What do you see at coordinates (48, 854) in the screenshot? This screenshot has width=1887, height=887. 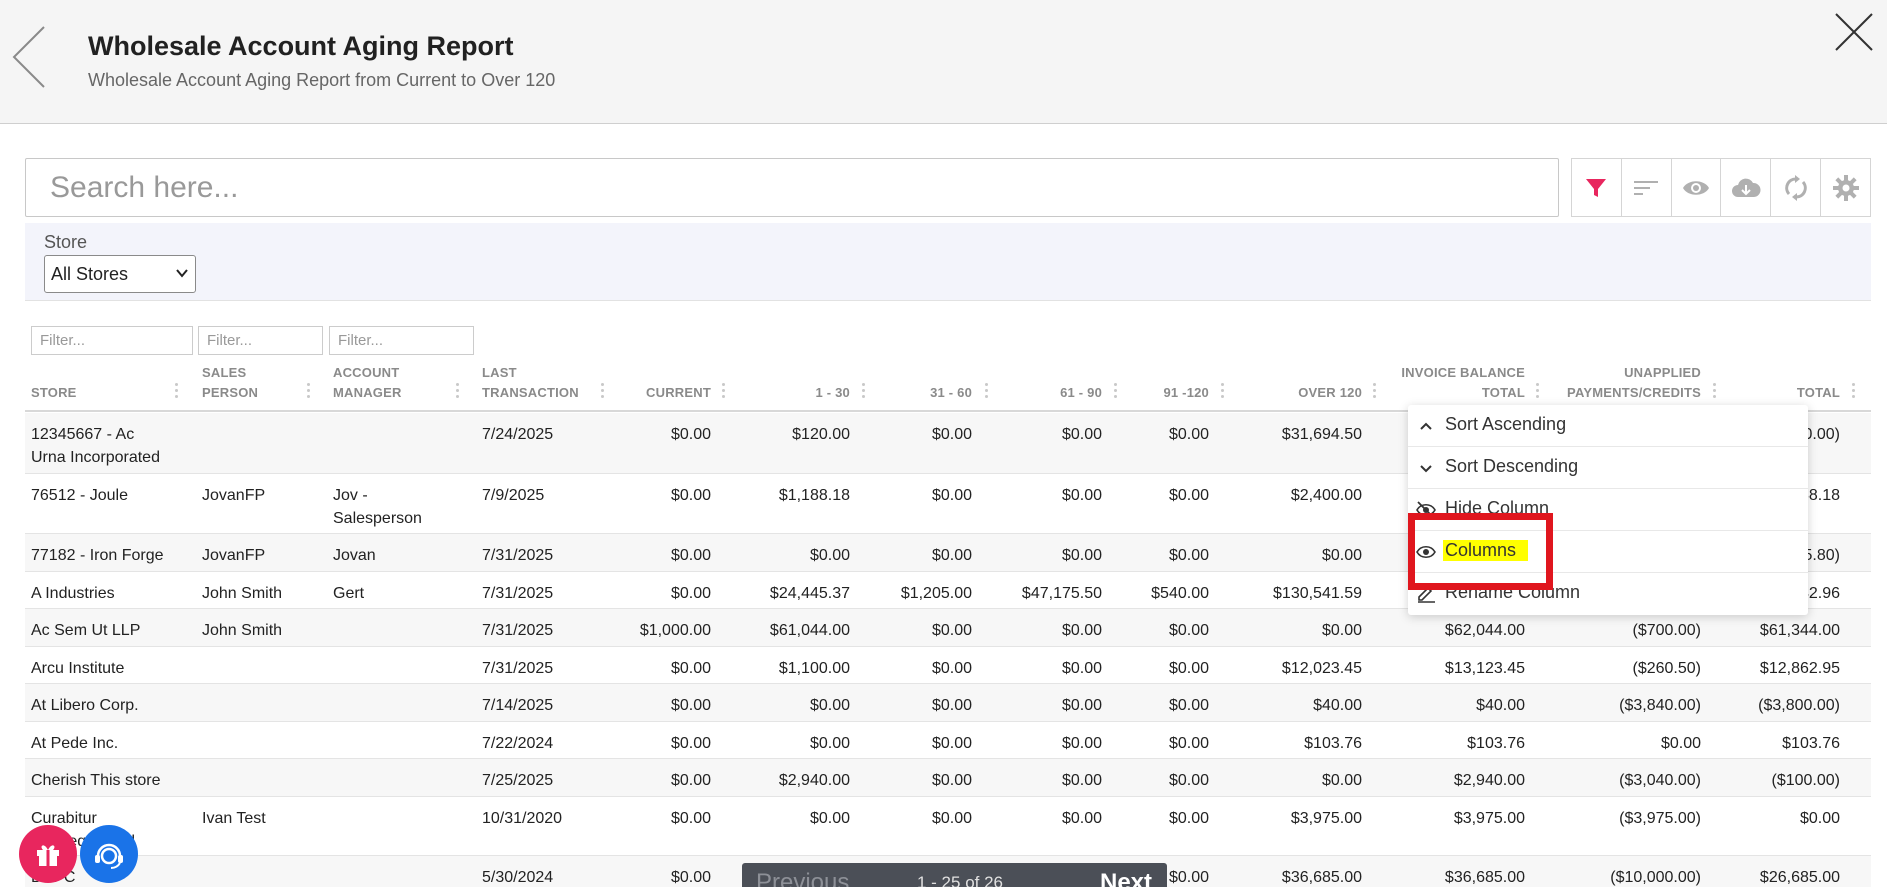 I see `gift-button` at bounding box center [48, 854].